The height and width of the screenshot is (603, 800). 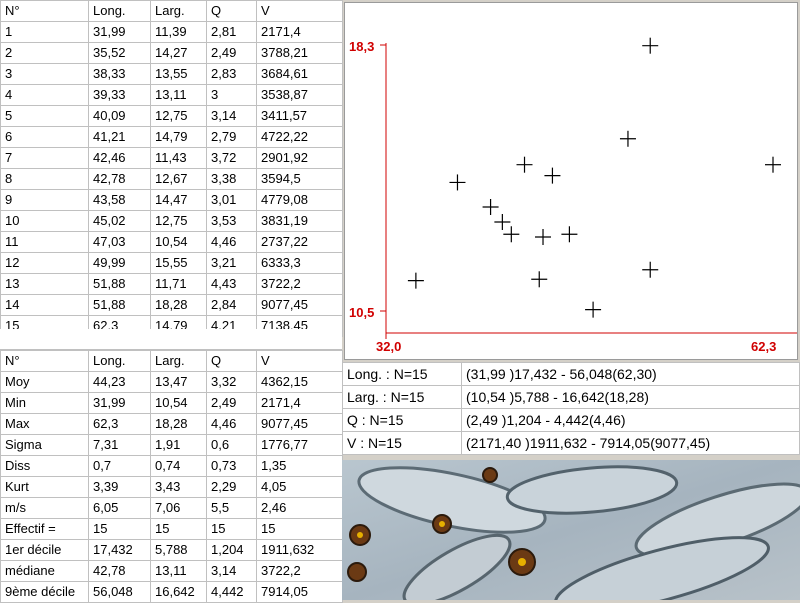 What do you see at coordinates (571, 530) in the screenshot?
I see `microscope-photo` at bounding box center [571, 530].